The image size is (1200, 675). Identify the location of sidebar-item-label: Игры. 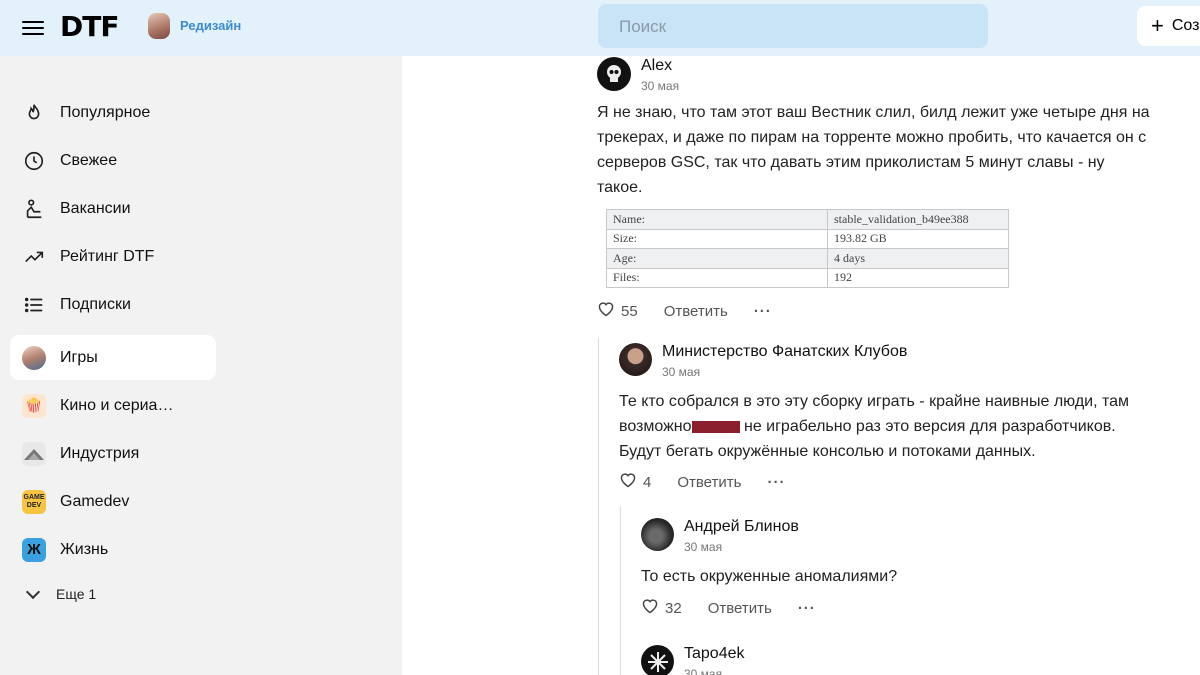
(79, 357).